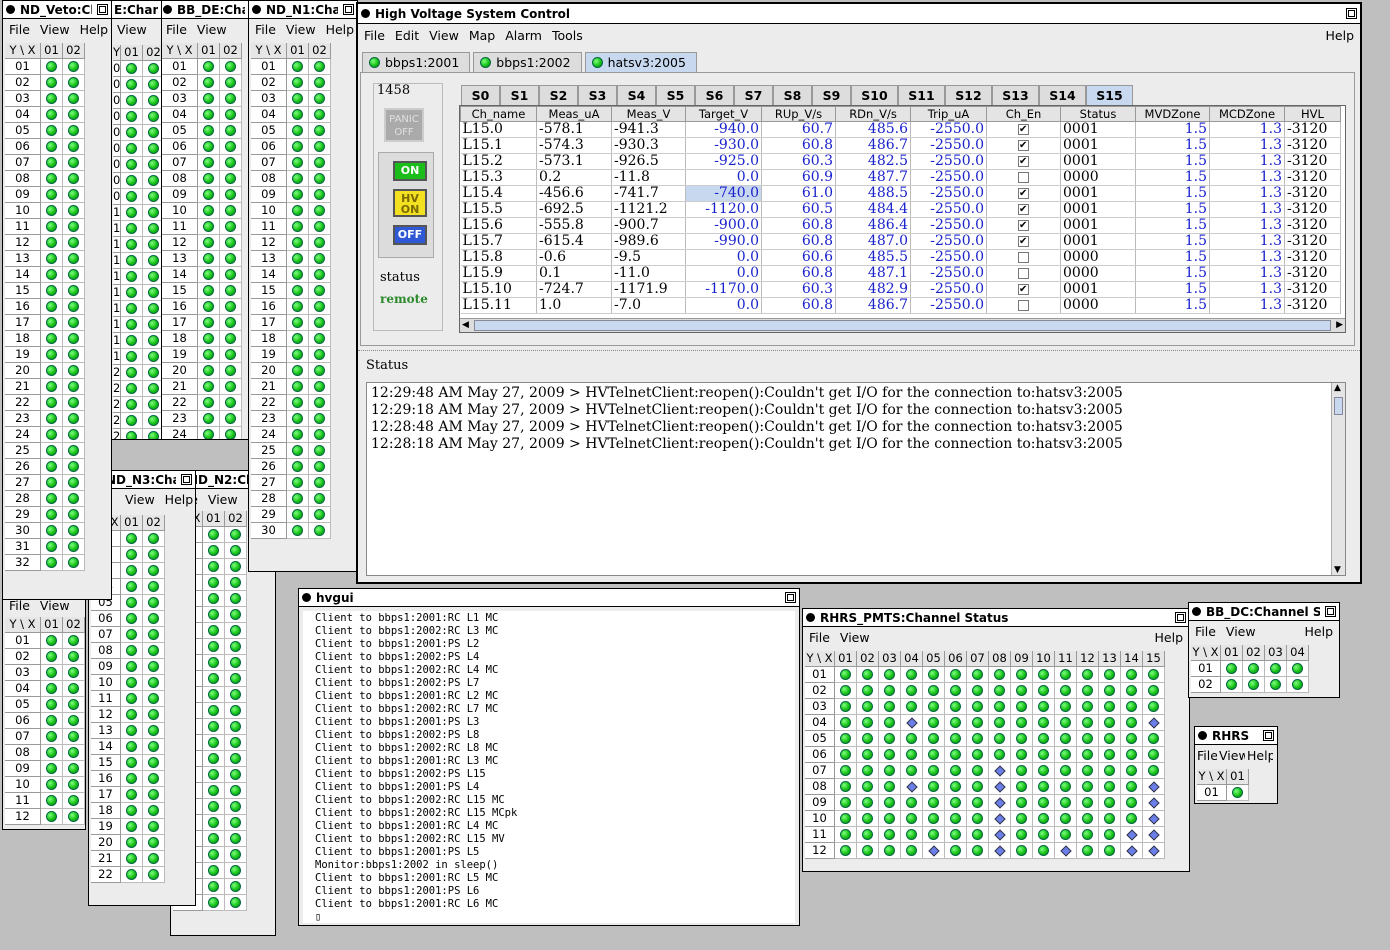 The image size is (1390, 950). Describe the element at coordinates (873, 193) in the screenshot. I see `cell-rdn: 488.5` at that location.